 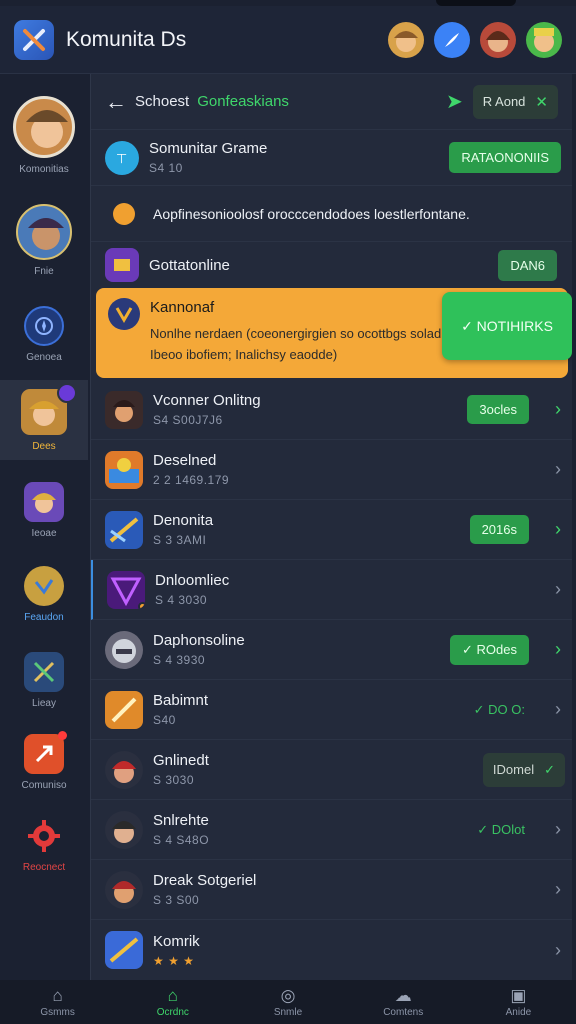 What do you see at coordinates (176, 900) in the screenshot?
I see `row-meta: S 3 S00` at bounding box center [176, 900].